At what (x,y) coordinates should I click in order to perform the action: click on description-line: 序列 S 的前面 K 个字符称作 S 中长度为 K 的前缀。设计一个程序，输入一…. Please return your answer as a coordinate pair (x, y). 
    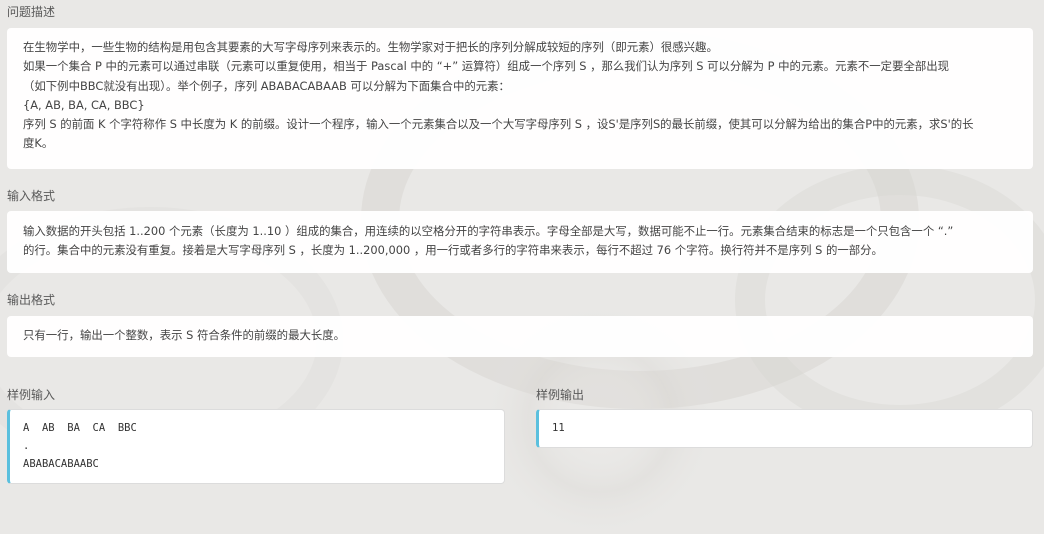
    Looking at the image, I should click on (498, 124).